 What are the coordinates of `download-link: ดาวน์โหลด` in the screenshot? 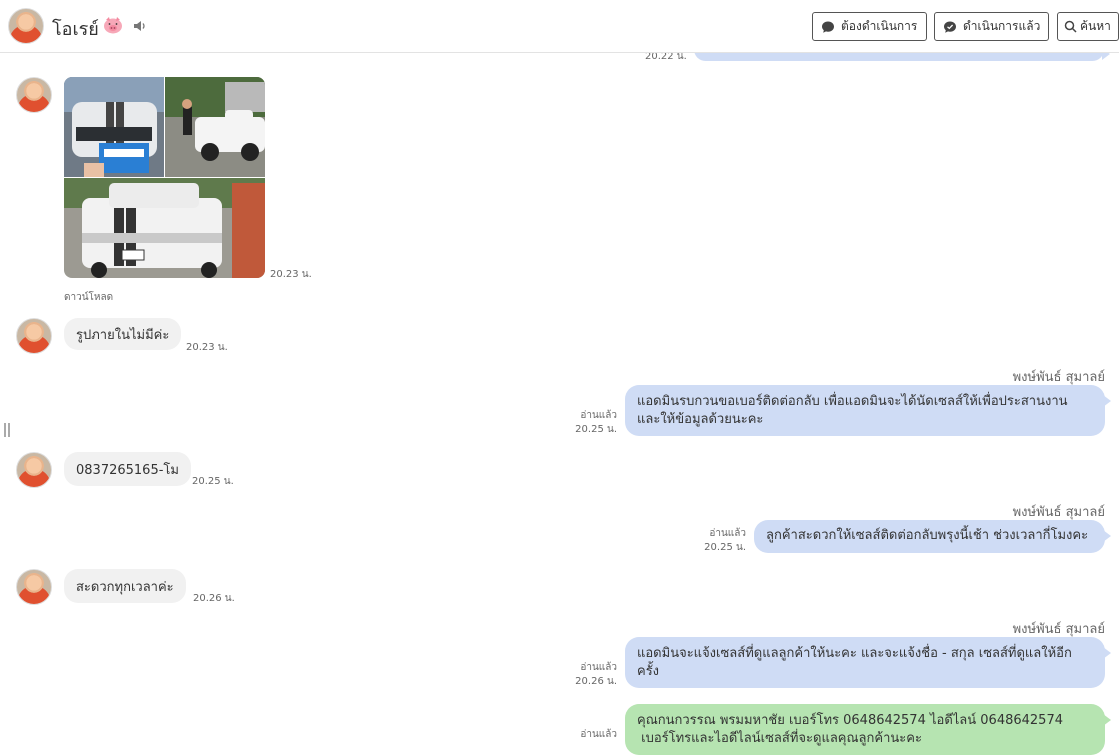 It's located at (88, 297).